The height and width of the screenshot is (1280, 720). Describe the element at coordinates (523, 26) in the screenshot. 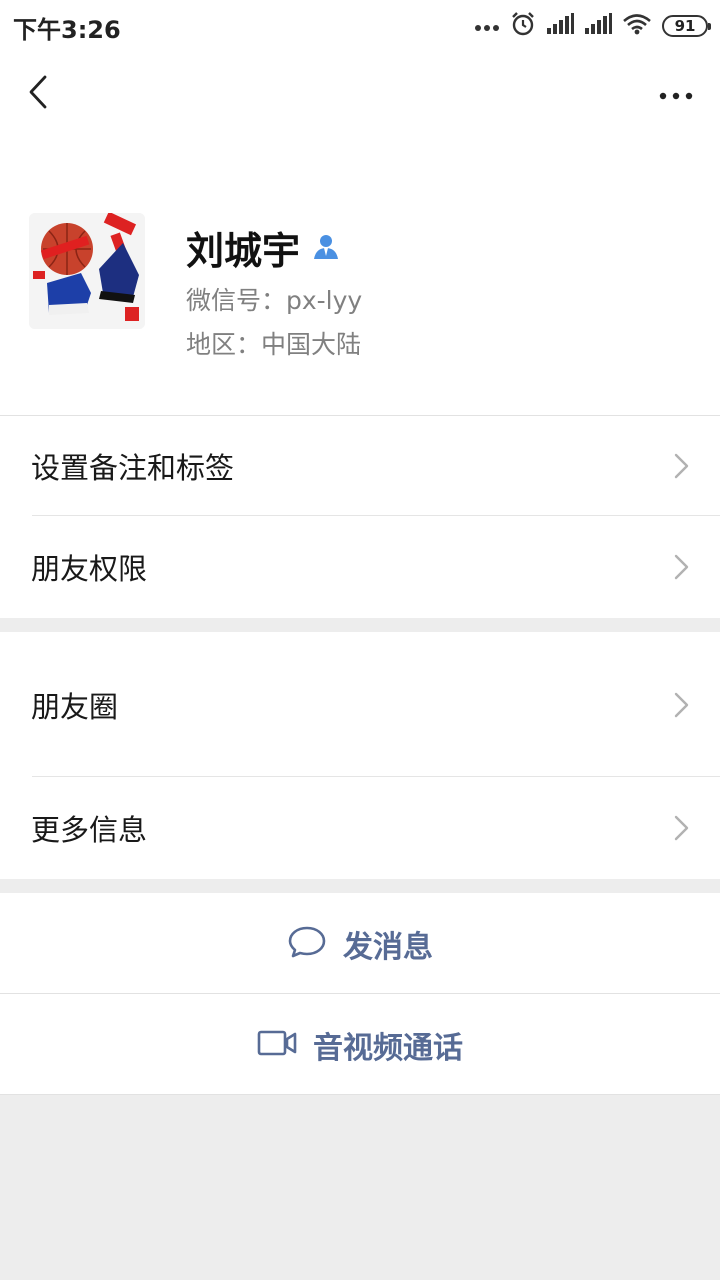

I see `alarm-icon` at that location.